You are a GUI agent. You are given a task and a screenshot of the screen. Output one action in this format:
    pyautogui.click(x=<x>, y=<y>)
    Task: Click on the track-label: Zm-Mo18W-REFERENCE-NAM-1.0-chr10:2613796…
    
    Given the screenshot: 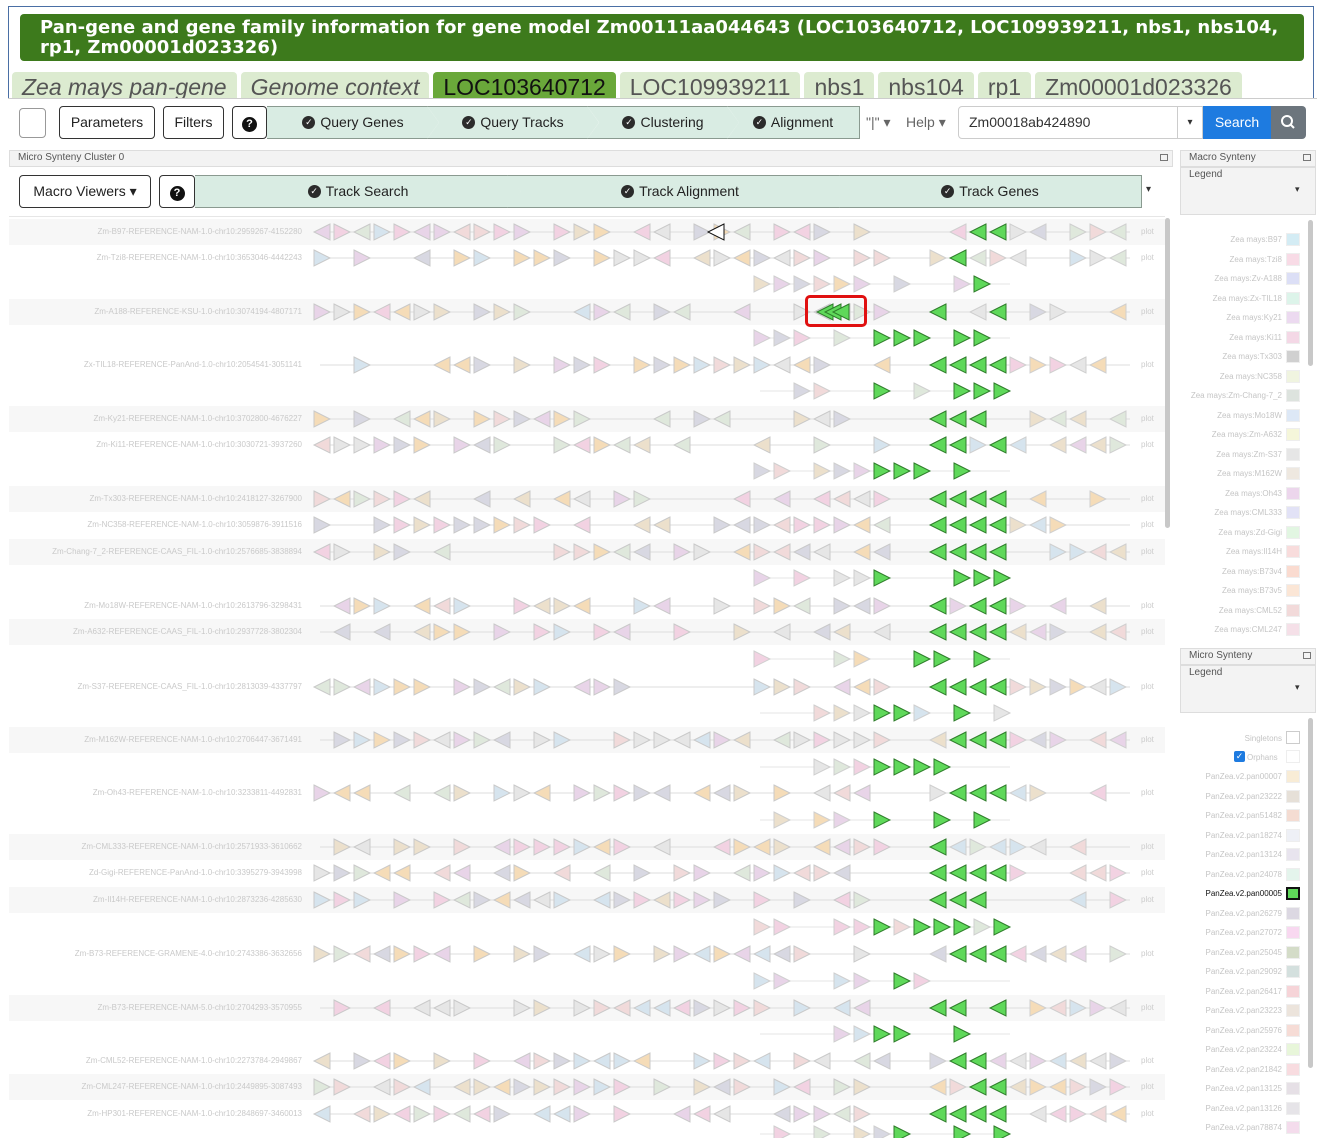 What is the action you would take?
    pyautogui.click(x=157, y=605)
    